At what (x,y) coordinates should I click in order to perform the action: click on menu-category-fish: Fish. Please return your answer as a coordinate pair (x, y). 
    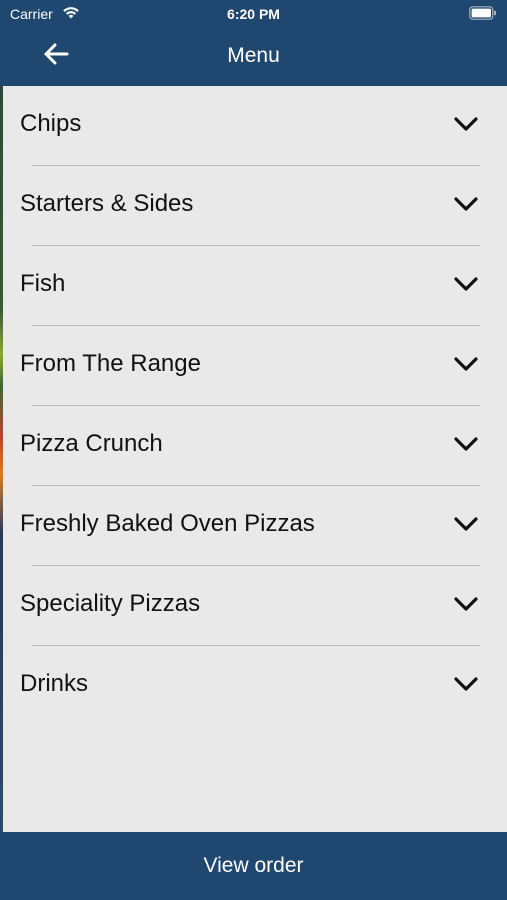
    Looking at the image, I should click on (255, 286).